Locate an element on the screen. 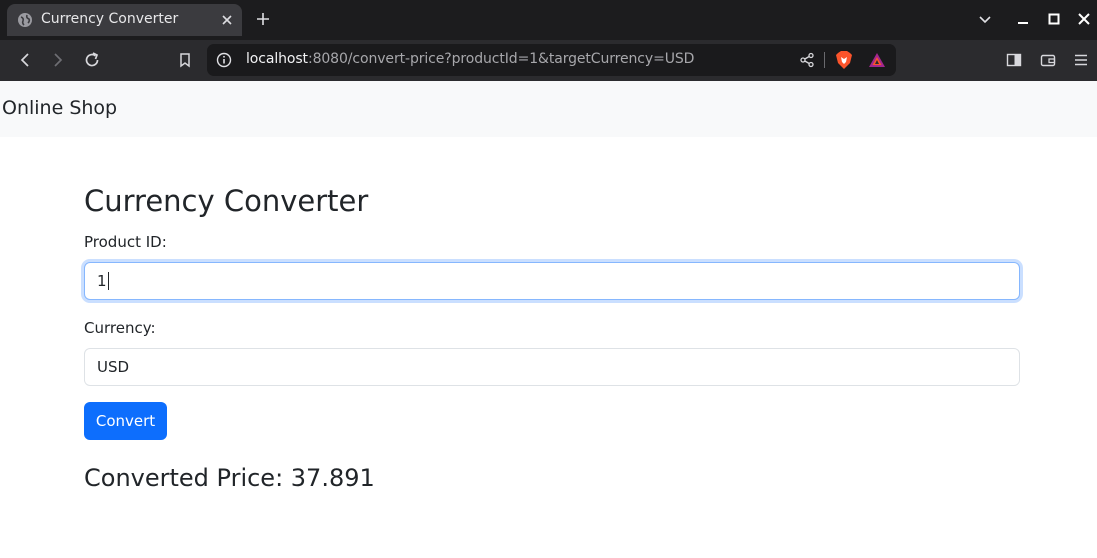  share-icon is located at coordinates (807, 60).